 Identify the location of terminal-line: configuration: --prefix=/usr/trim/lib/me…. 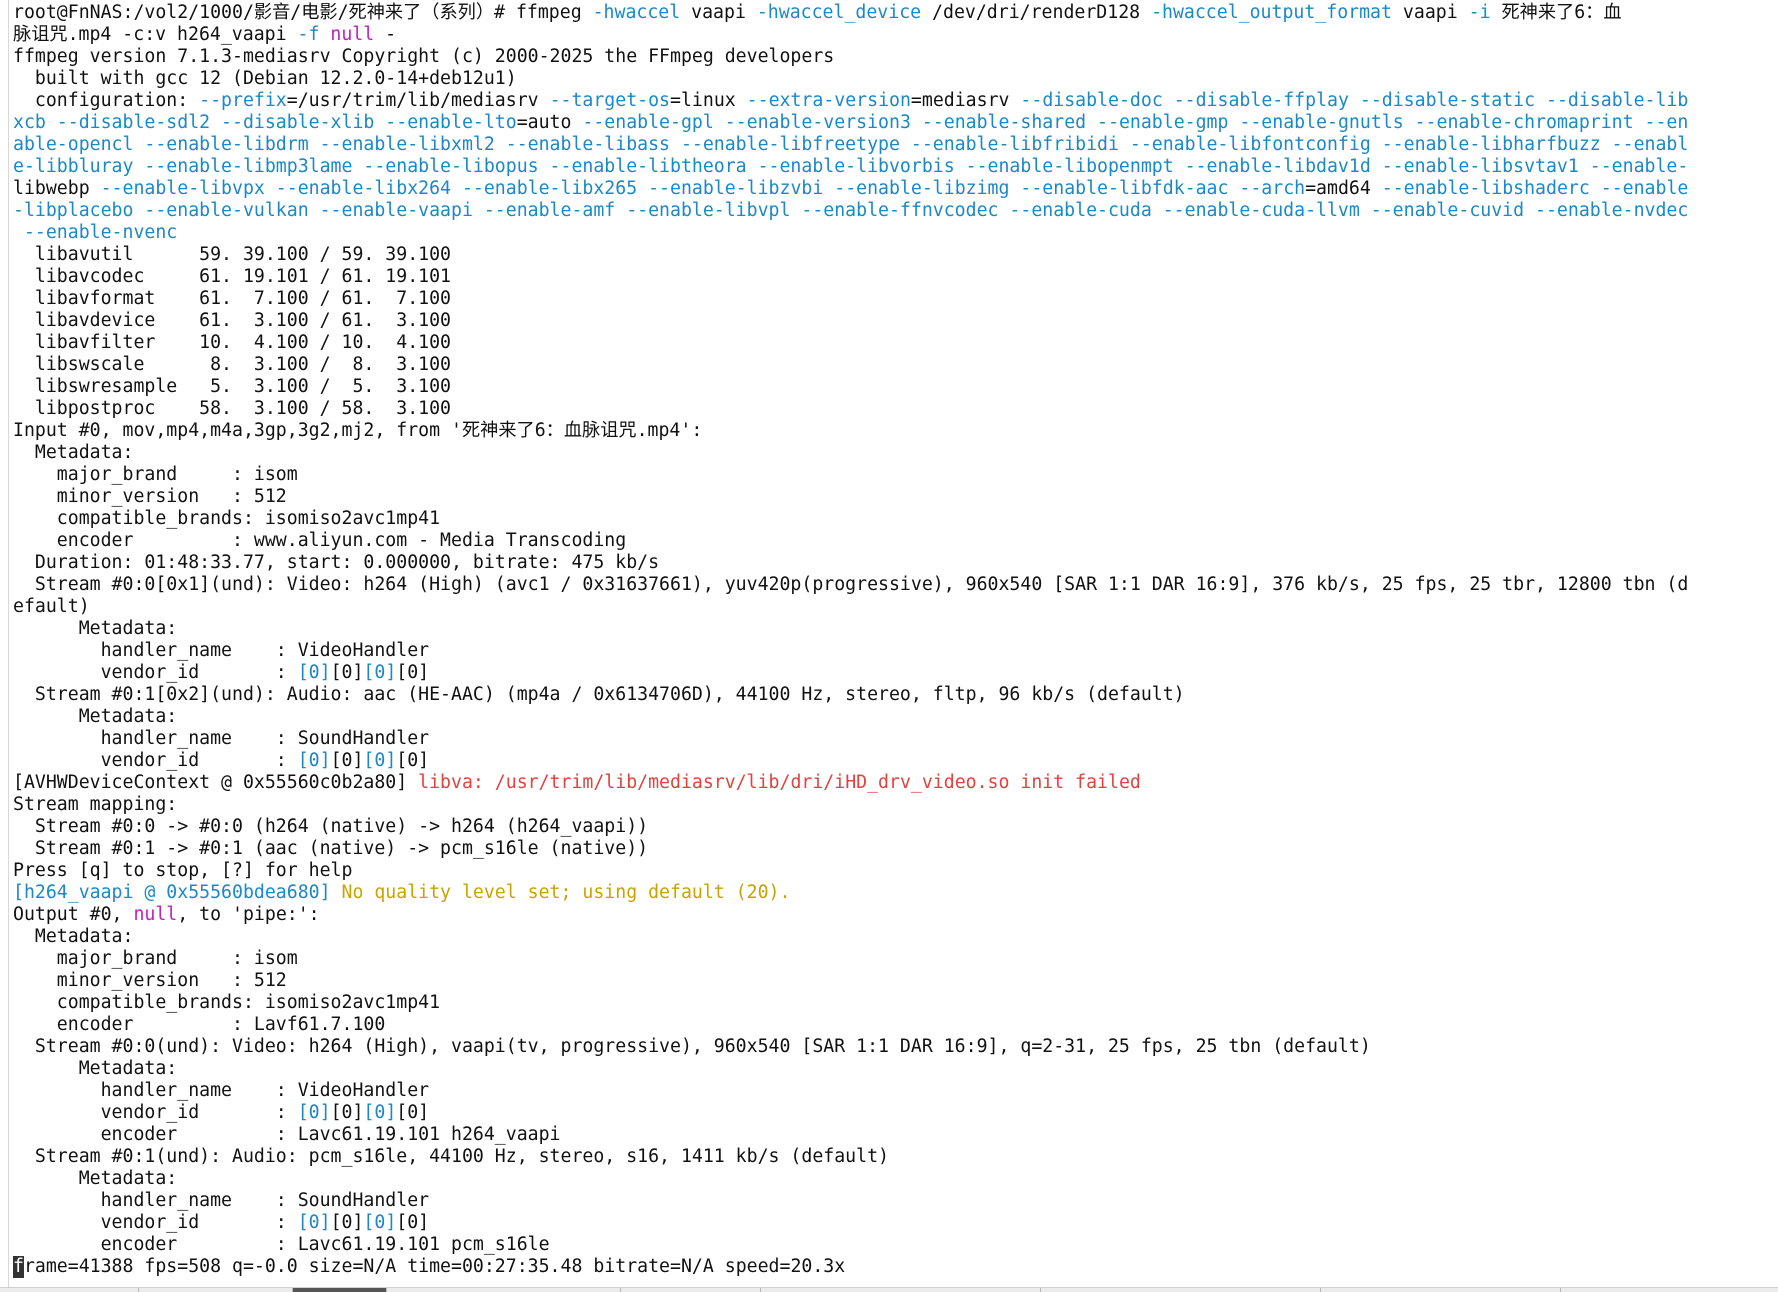
(883, 101).